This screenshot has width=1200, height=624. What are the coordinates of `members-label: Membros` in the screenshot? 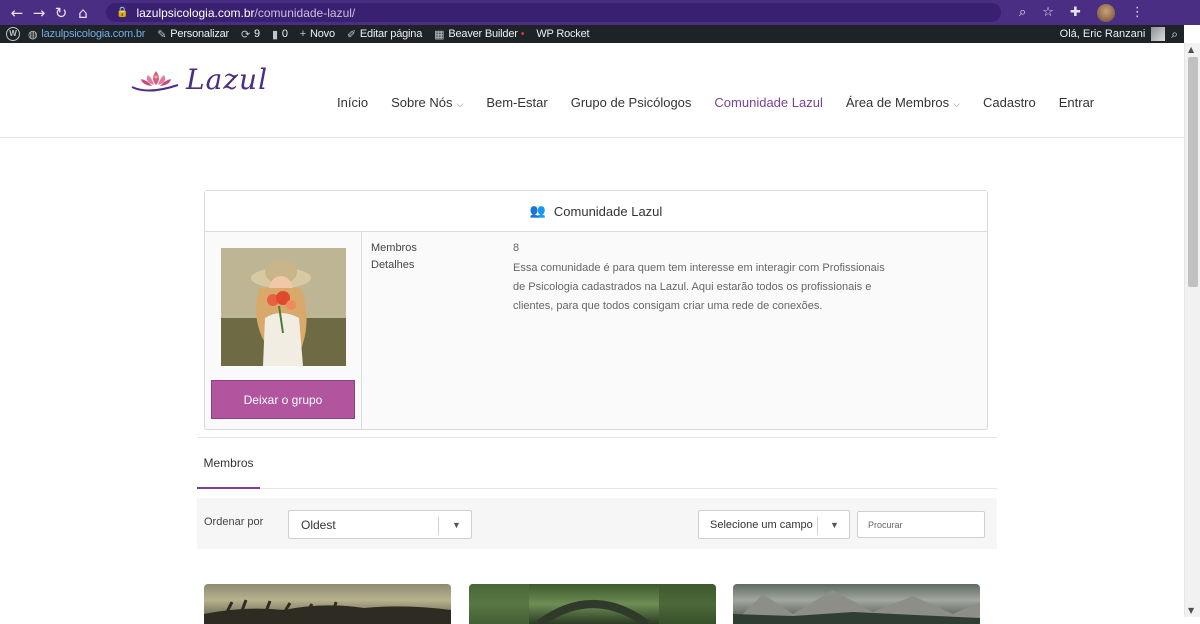 It's located at (394, 248).